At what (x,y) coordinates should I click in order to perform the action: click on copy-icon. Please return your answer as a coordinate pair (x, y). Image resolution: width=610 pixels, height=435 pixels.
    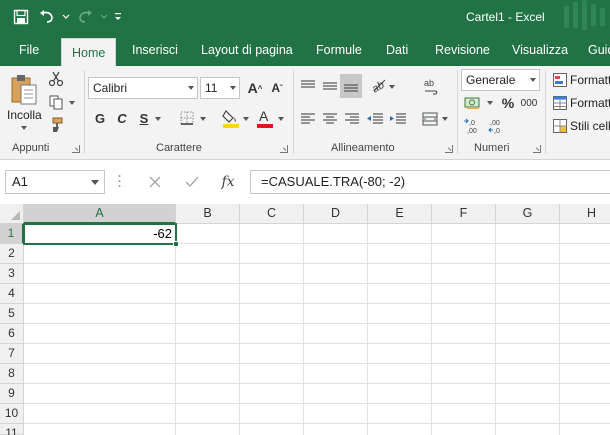
    Looking at the image, I should click on (56, 102).